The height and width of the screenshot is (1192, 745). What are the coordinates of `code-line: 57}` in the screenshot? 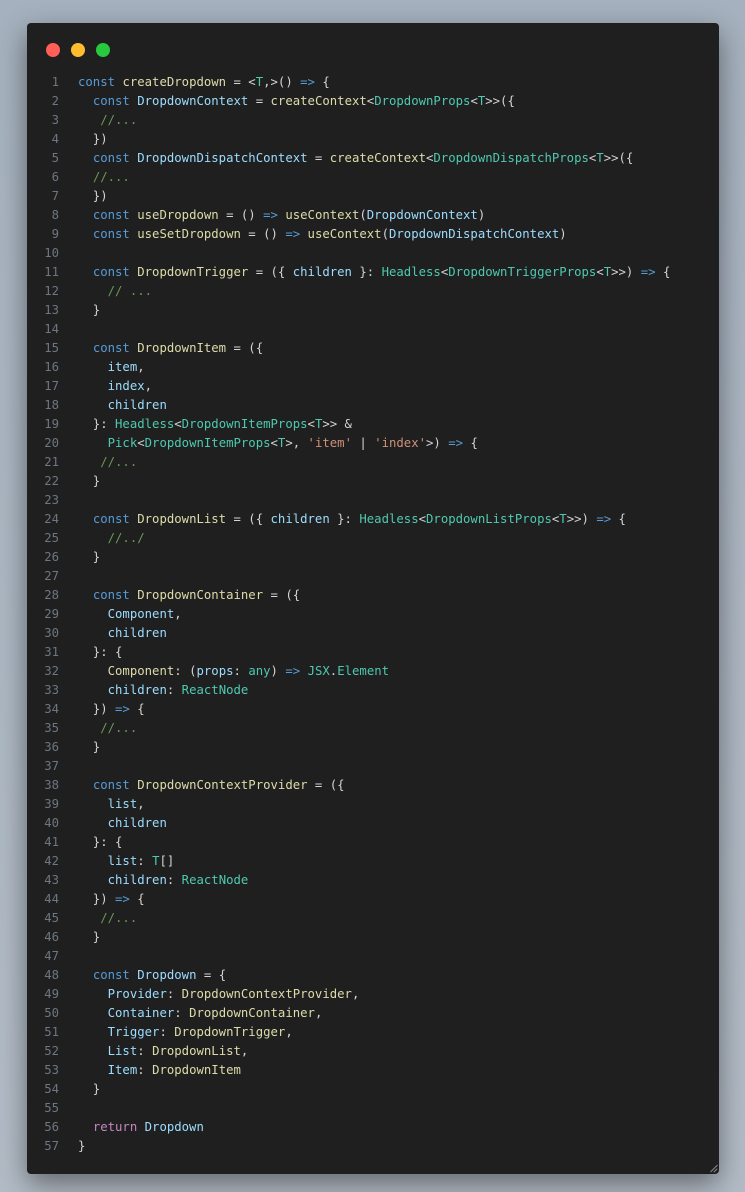 It's located at (373, 1146).